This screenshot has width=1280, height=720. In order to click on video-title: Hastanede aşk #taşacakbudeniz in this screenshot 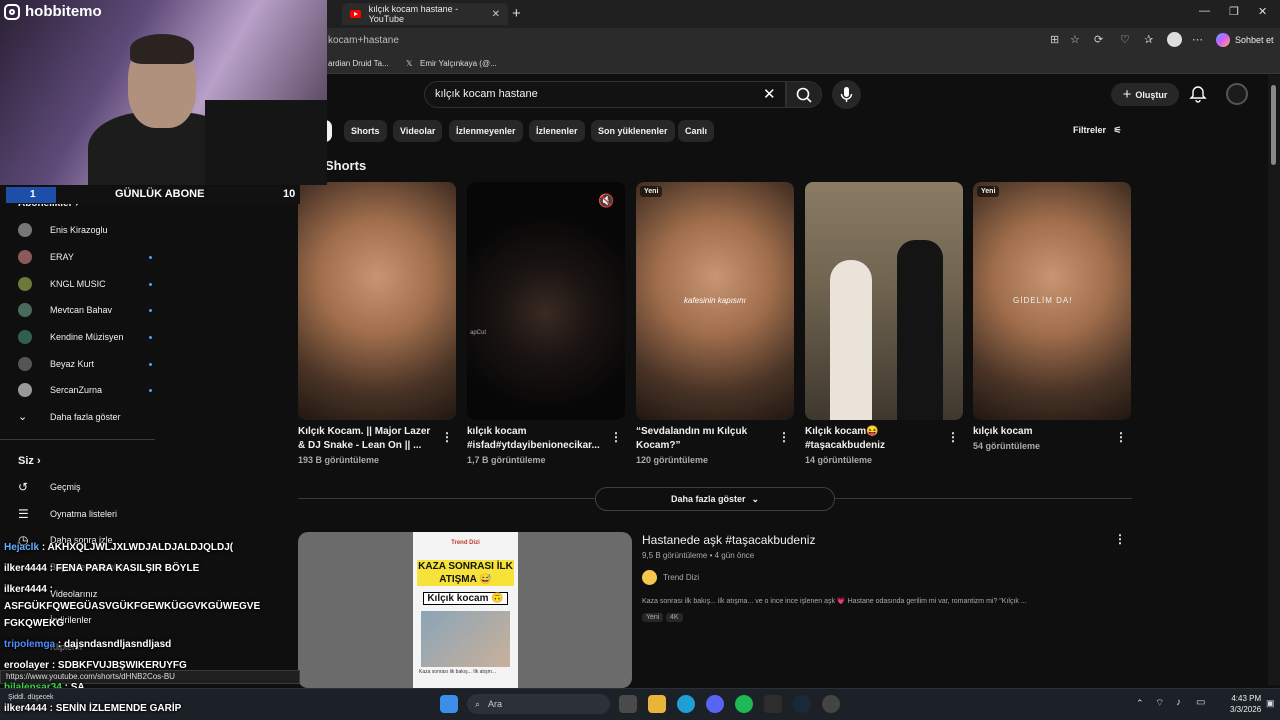, I will do `click(728, 540)`.